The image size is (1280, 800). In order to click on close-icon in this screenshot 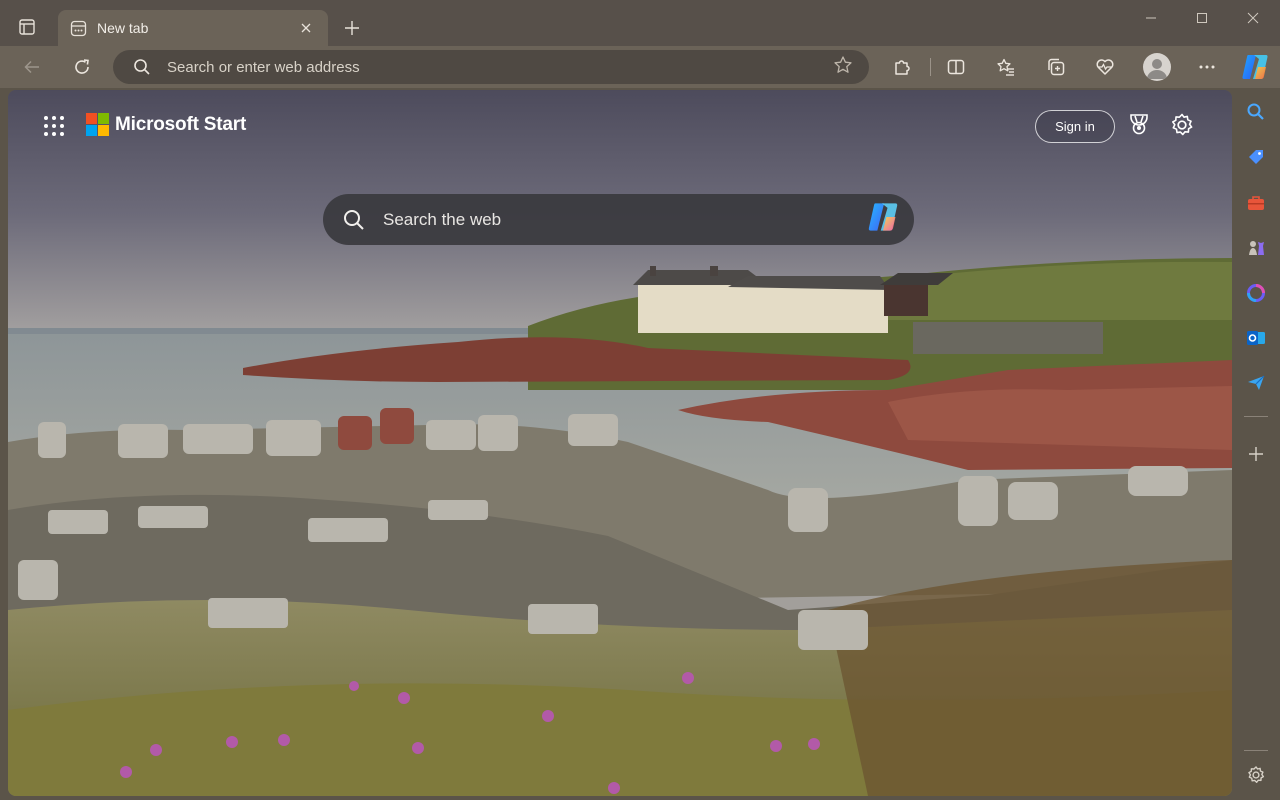, I will do `click(306, 28)`.